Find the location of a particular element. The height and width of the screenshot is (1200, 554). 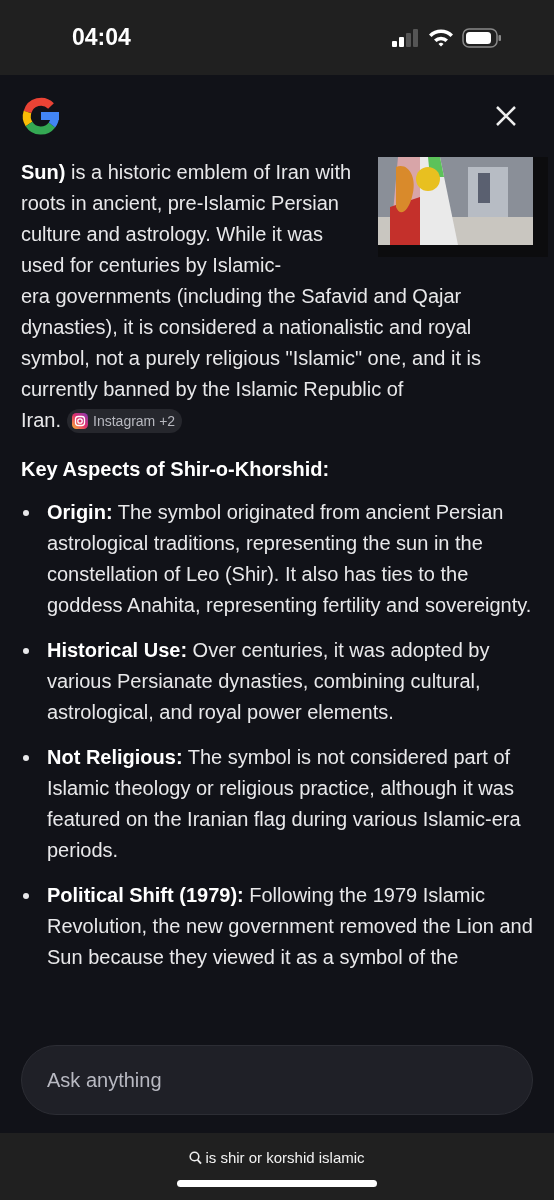

google-logo-icon is located at coordinates (41, 116).